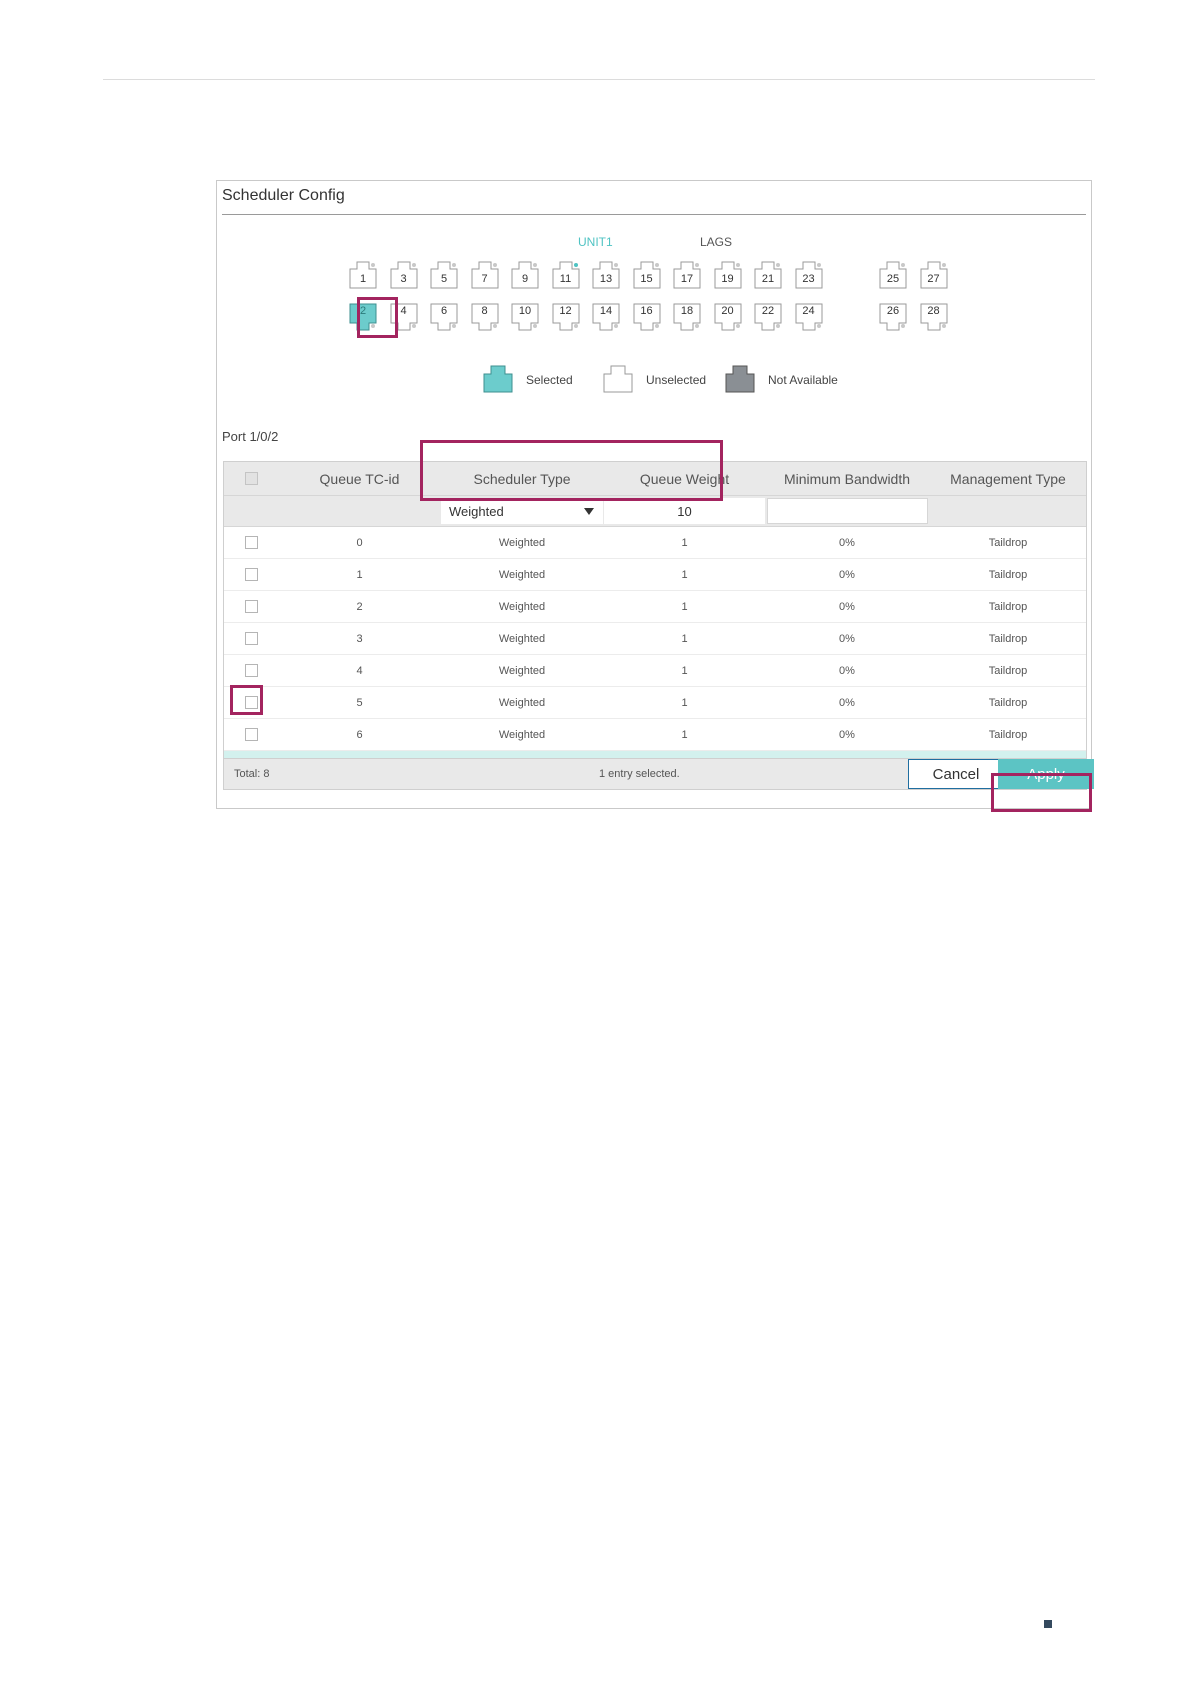  I want to click on port-27: 27, so click(934, 275).